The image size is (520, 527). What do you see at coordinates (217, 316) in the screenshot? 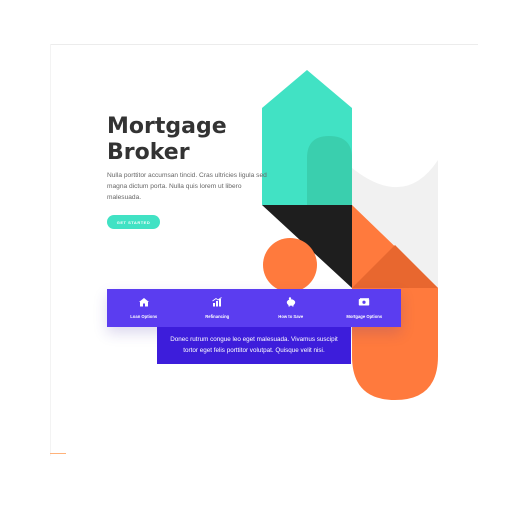
I see `menu-label: Refinancing` at bounding box center [217, 316].